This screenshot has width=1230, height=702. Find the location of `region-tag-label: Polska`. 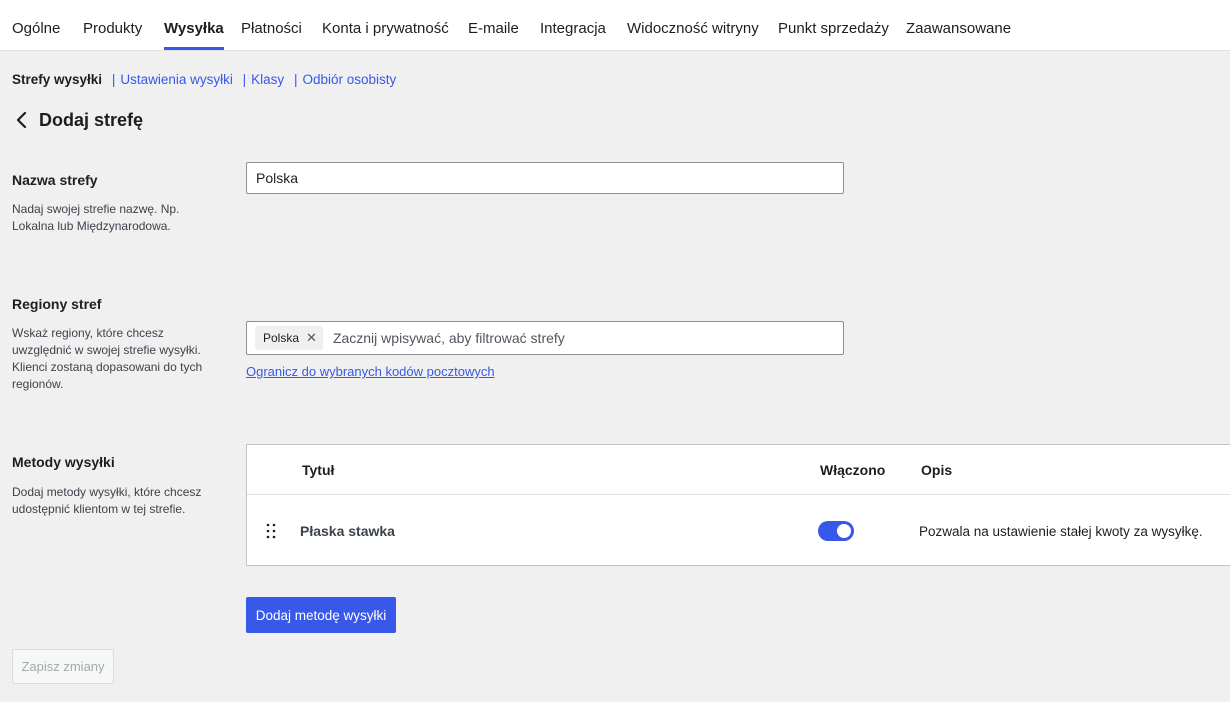

region-tag-label: Polska is located at coordinates (281, 338).